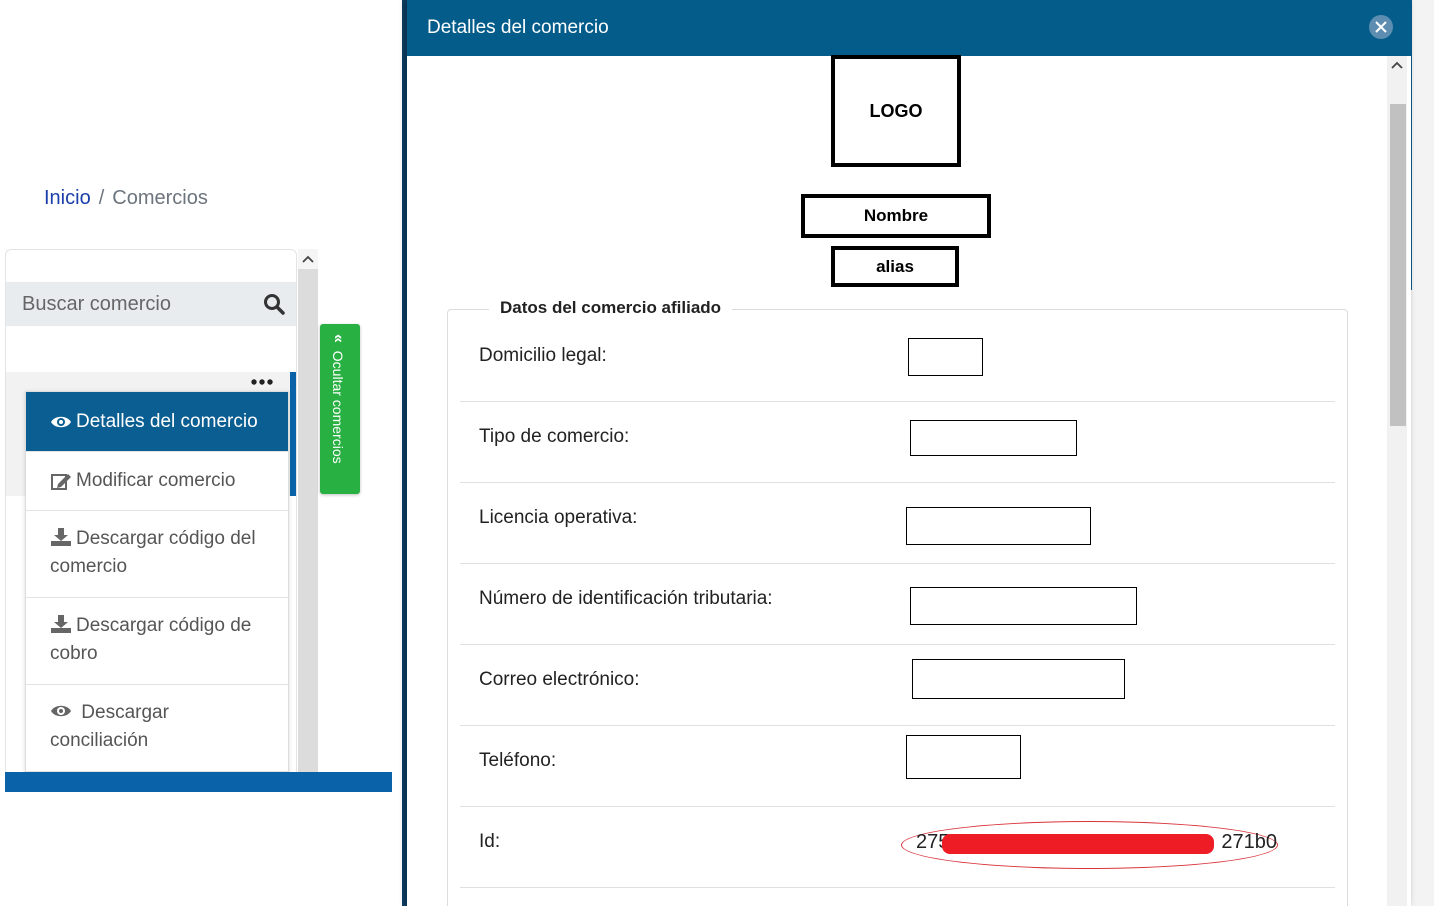 The width and height of the screenshot is (1434, 906). What do you see at coordinates (897, 766) in the screenshot?
I see `field-row-phone: Teléfono:` at bounding box center [897, 766].